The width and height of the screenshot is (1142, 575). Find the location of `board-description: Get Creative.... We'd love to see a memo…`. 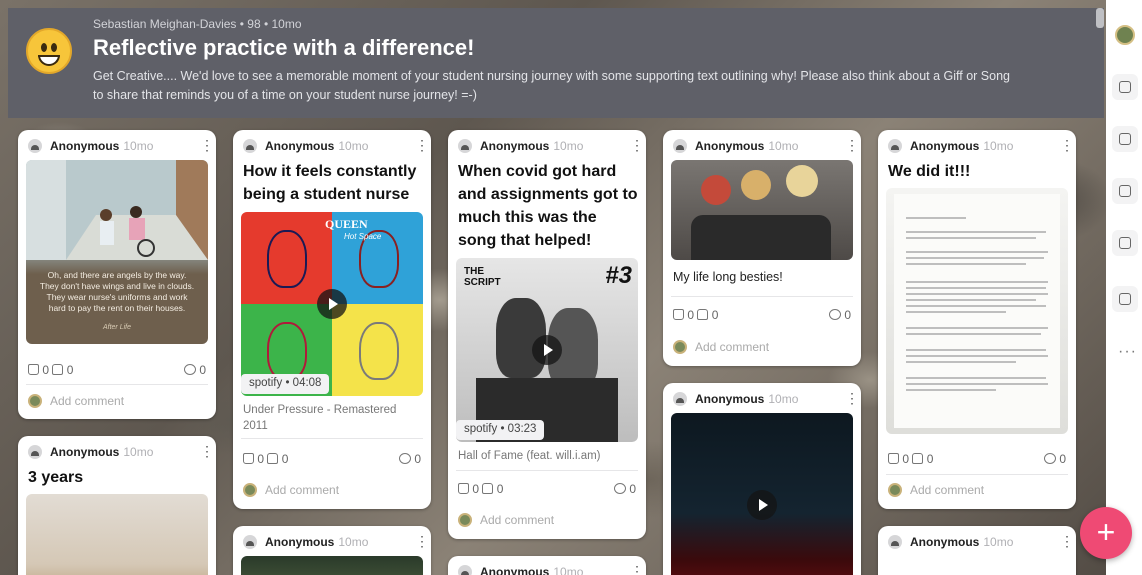

board-description: Get Creative.... We'd love to see a memo… is located at coordinates (551, 85).